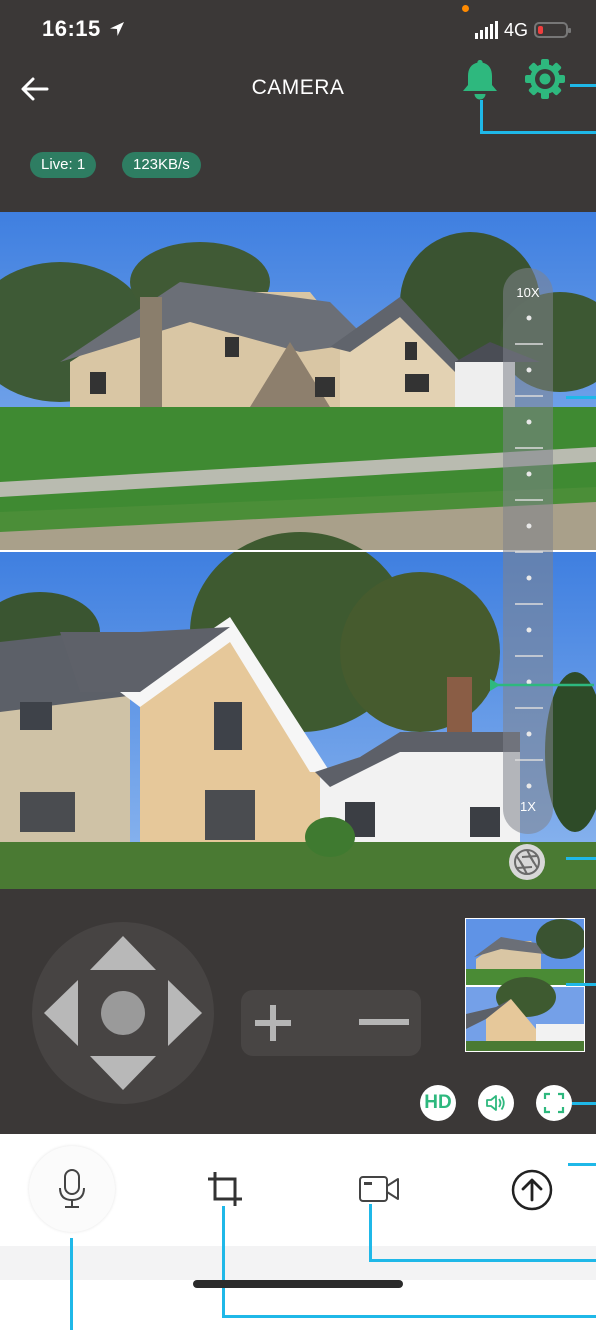 This screenshot has height=1330, width=596. I want to click on crop-icon, so click(225, 1189).